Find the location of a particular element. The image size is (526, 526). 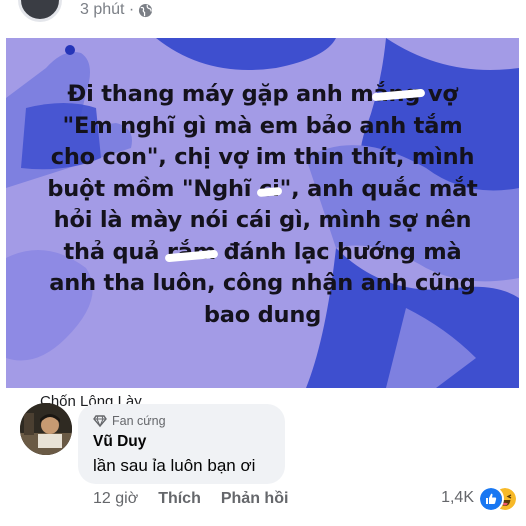

comment-bubble: Fan cứng Vũ Duy lần sau ỉa luôn bạn ơi is located at coordinates (181, 444).